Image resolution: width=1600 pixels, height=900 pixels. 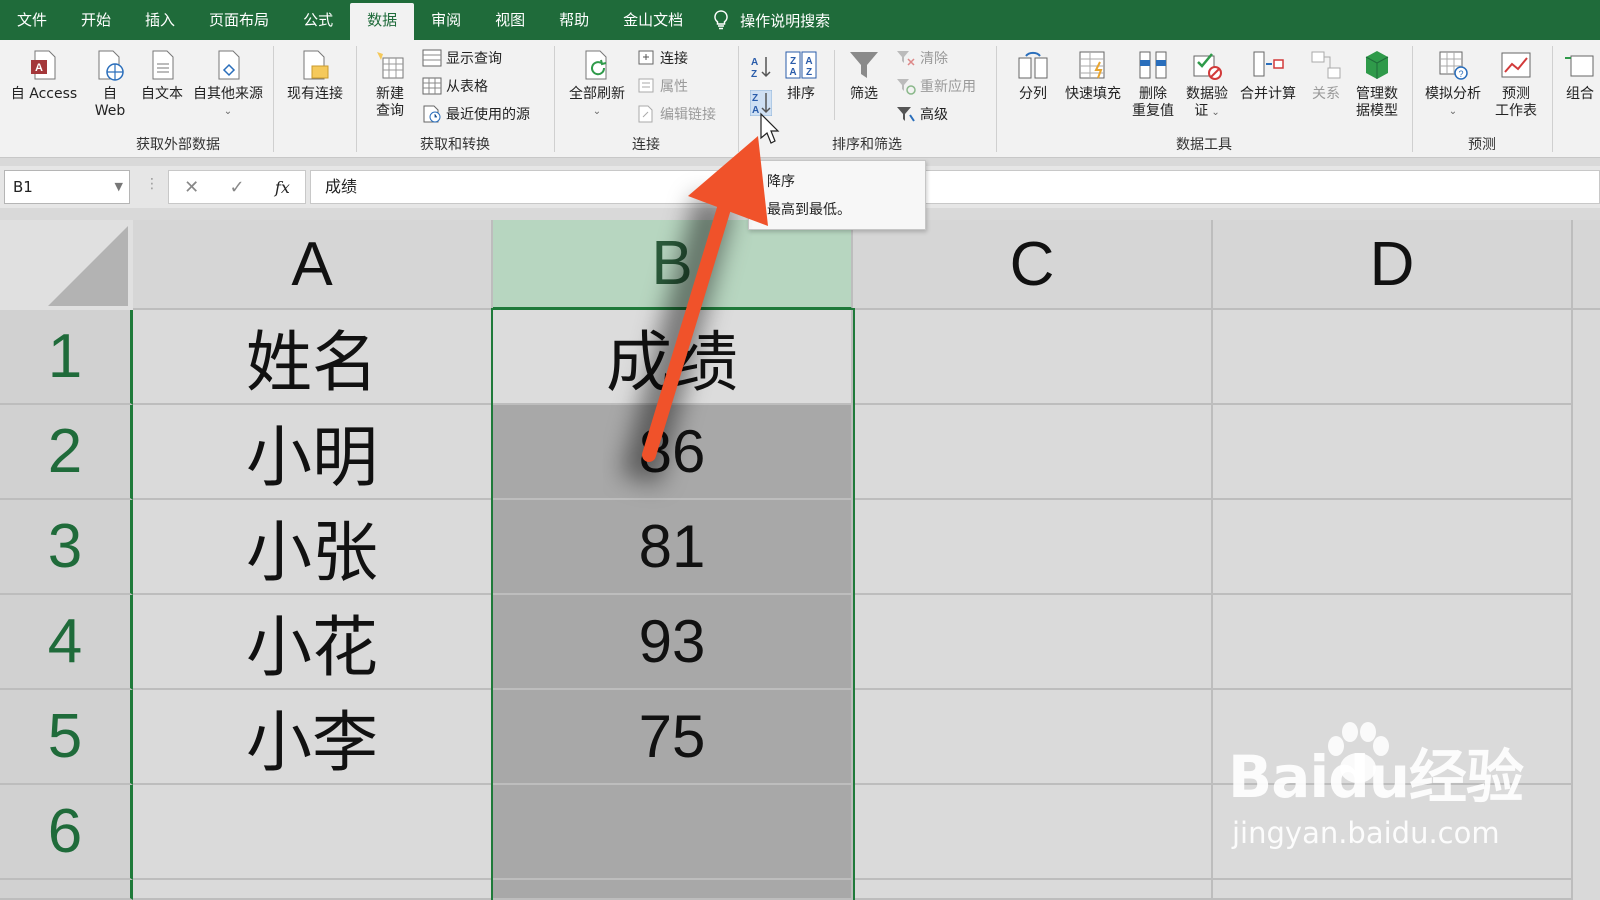 I want to click on cell-b1: 成绩, so click(x=673, y=357).